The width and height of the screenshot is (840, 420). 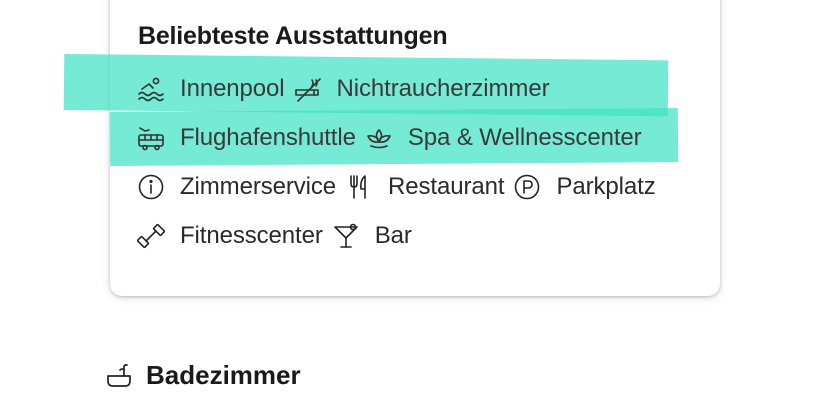 I want to click on amenities-row: Fitnesscenter Bar, so click(x=278, y=236).